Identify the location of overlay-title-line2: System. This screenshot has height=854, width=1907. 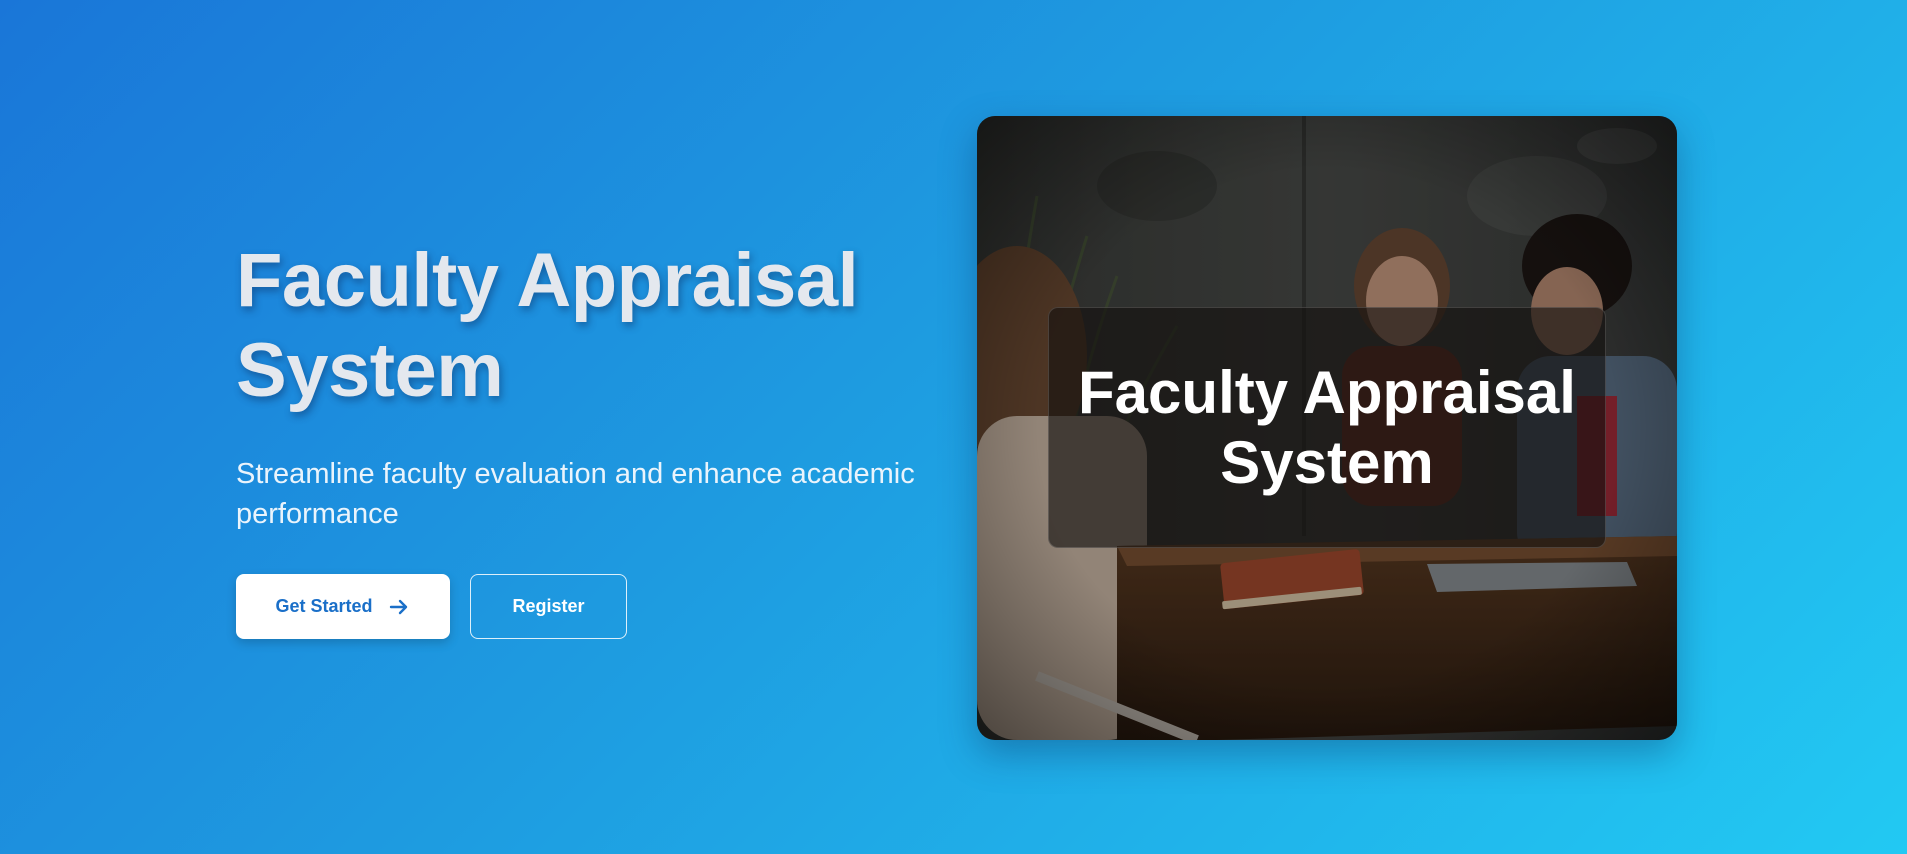
(1327, 462).